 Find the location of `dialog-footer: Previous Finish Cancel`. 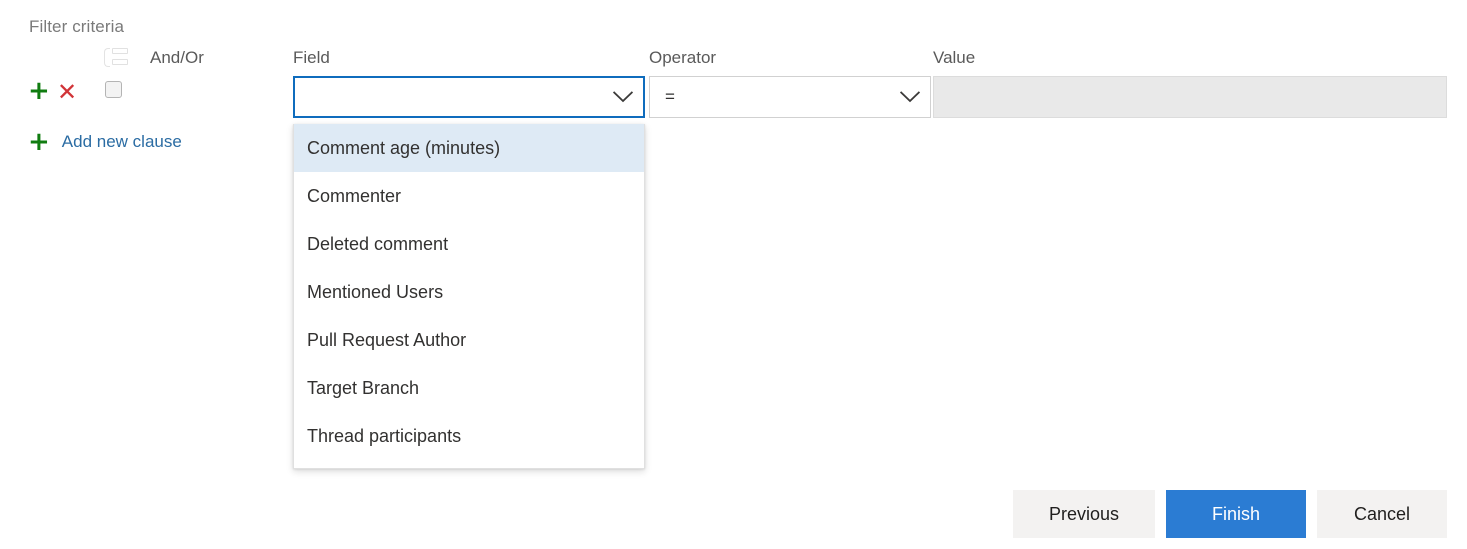

dialog-footer: Previous Finish Cancel is located at coordinates (733, 515).